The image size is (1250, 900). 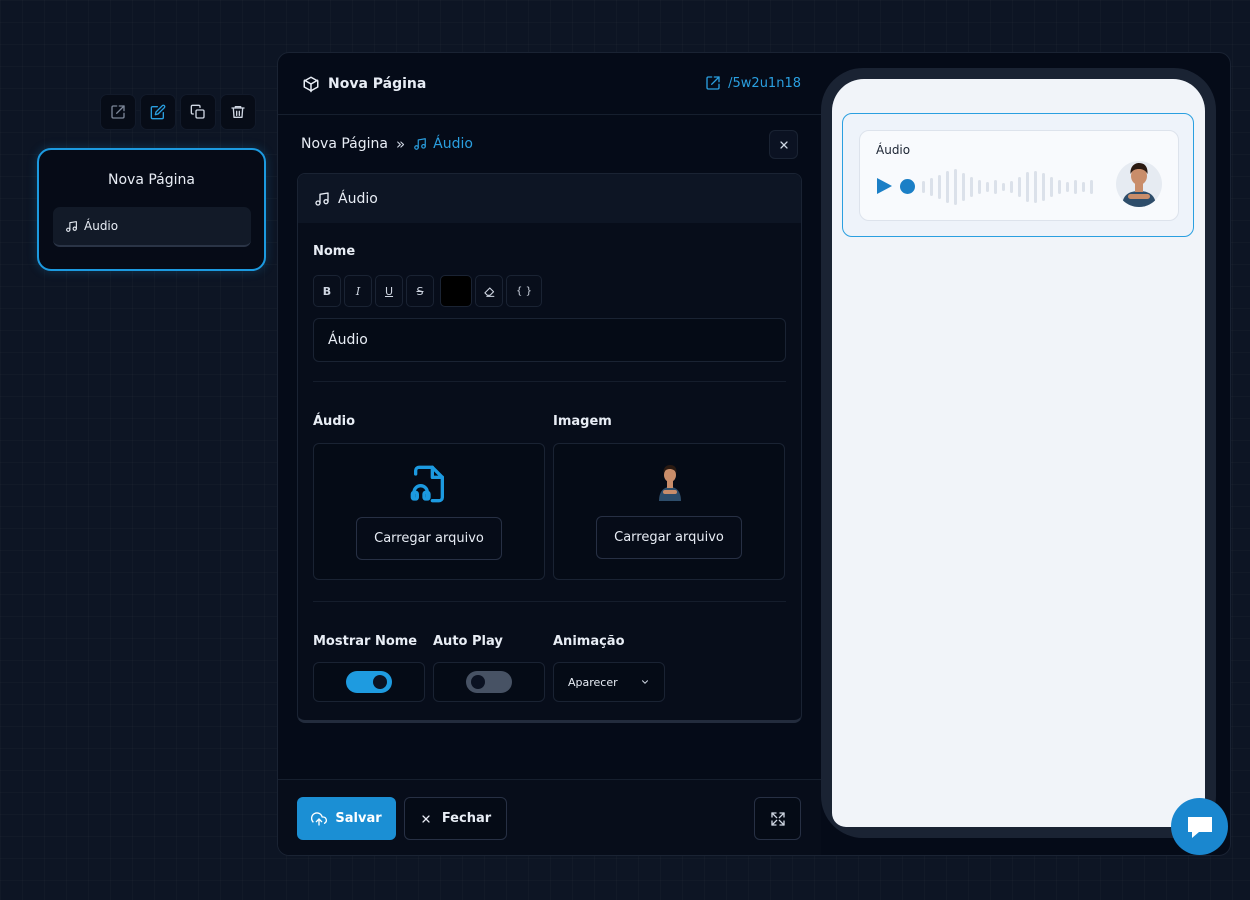 What do you see at coordinates (466, 818) in the screenshot?
I see `close-button-label: Fechar` at bounding box center [466, 818].